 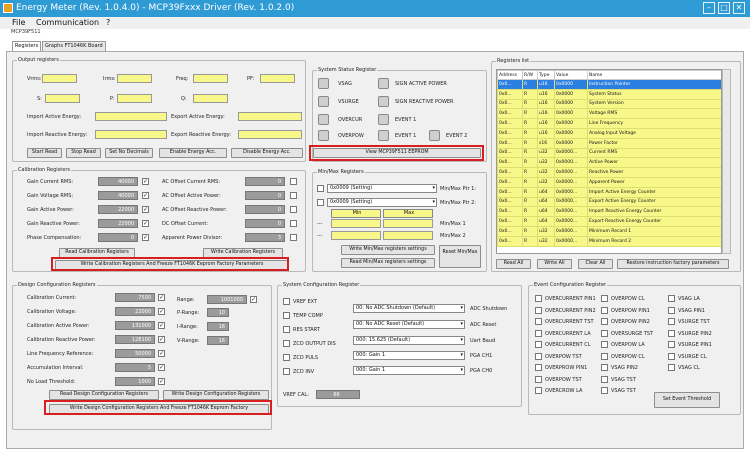 What do you see at coordinates (654, 192) in the screenshot?
I see `cell-name: Import Active Energy Counter` at bounding box center [654, 192].